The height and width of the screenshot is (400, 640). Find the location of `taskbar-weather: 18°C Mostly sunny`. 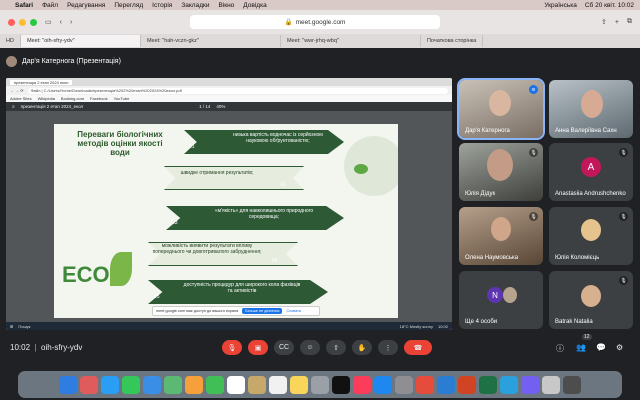

taskbar-weather: 18°C Mostly sunny is located at coordinates (416, 326).